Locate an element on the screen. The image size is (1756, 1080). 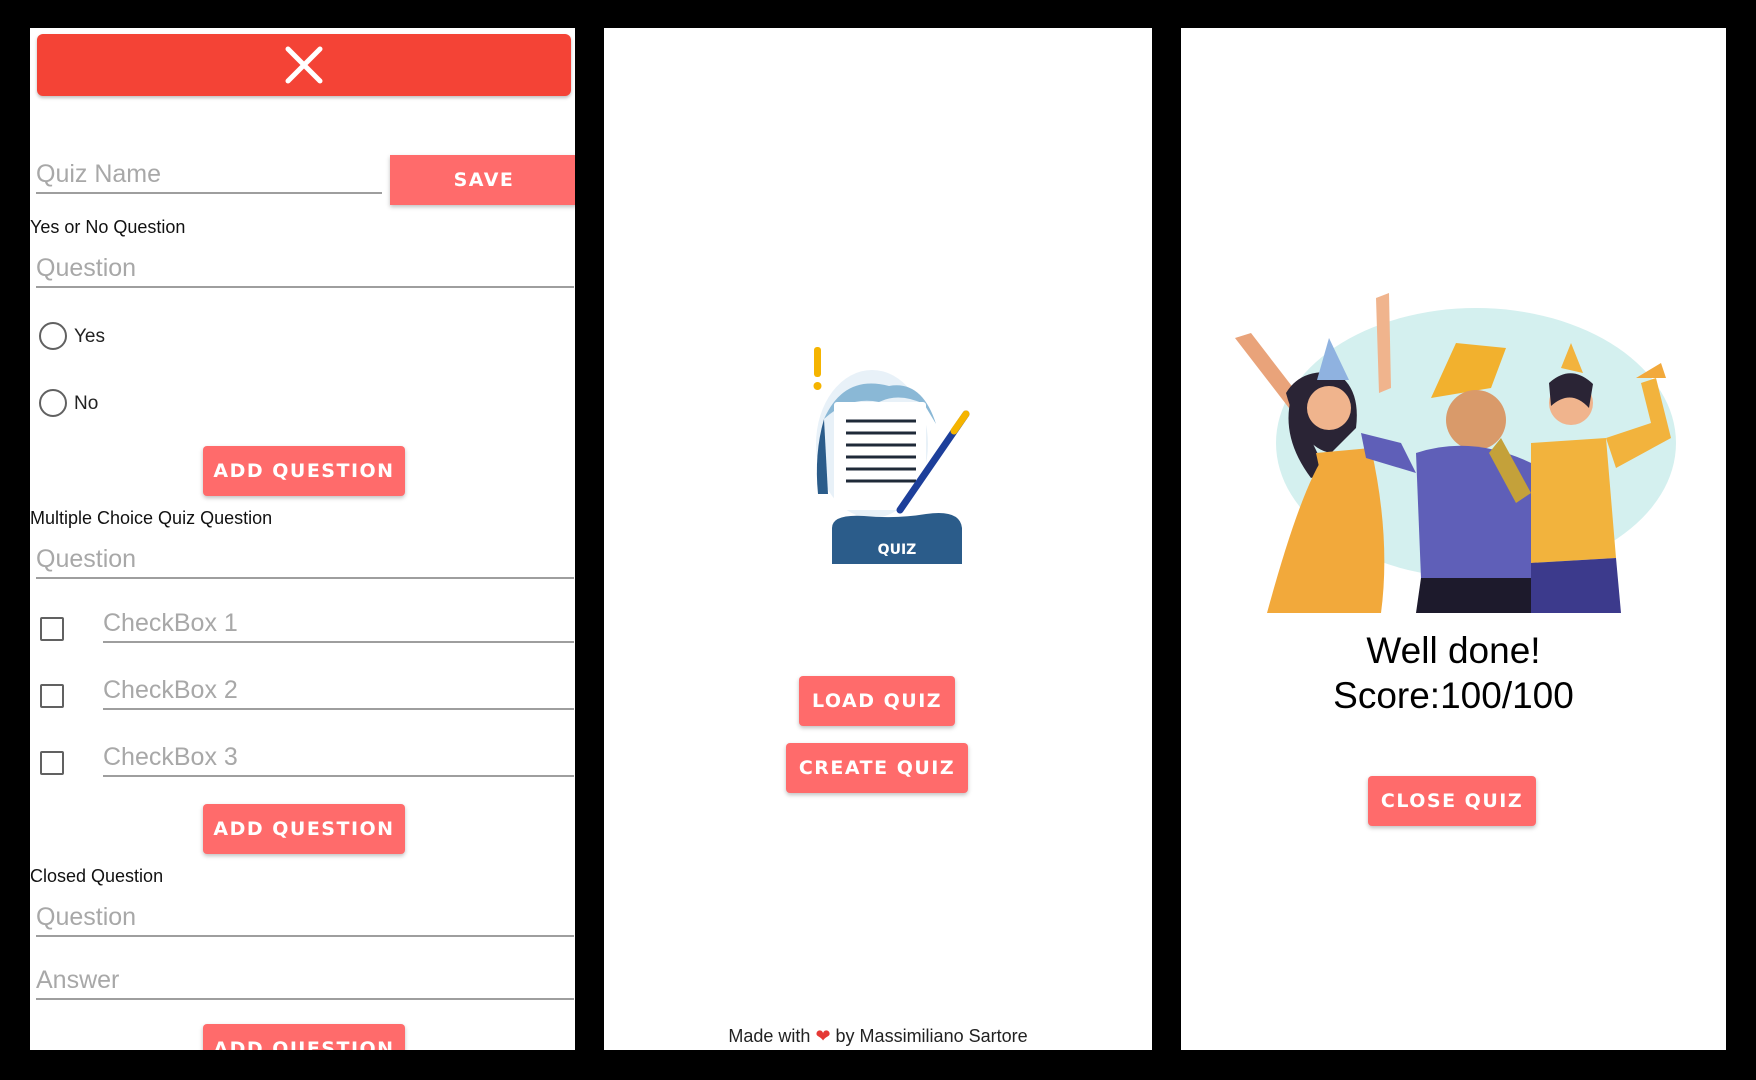
closed-answer-field is located at coordinates (305, 981).